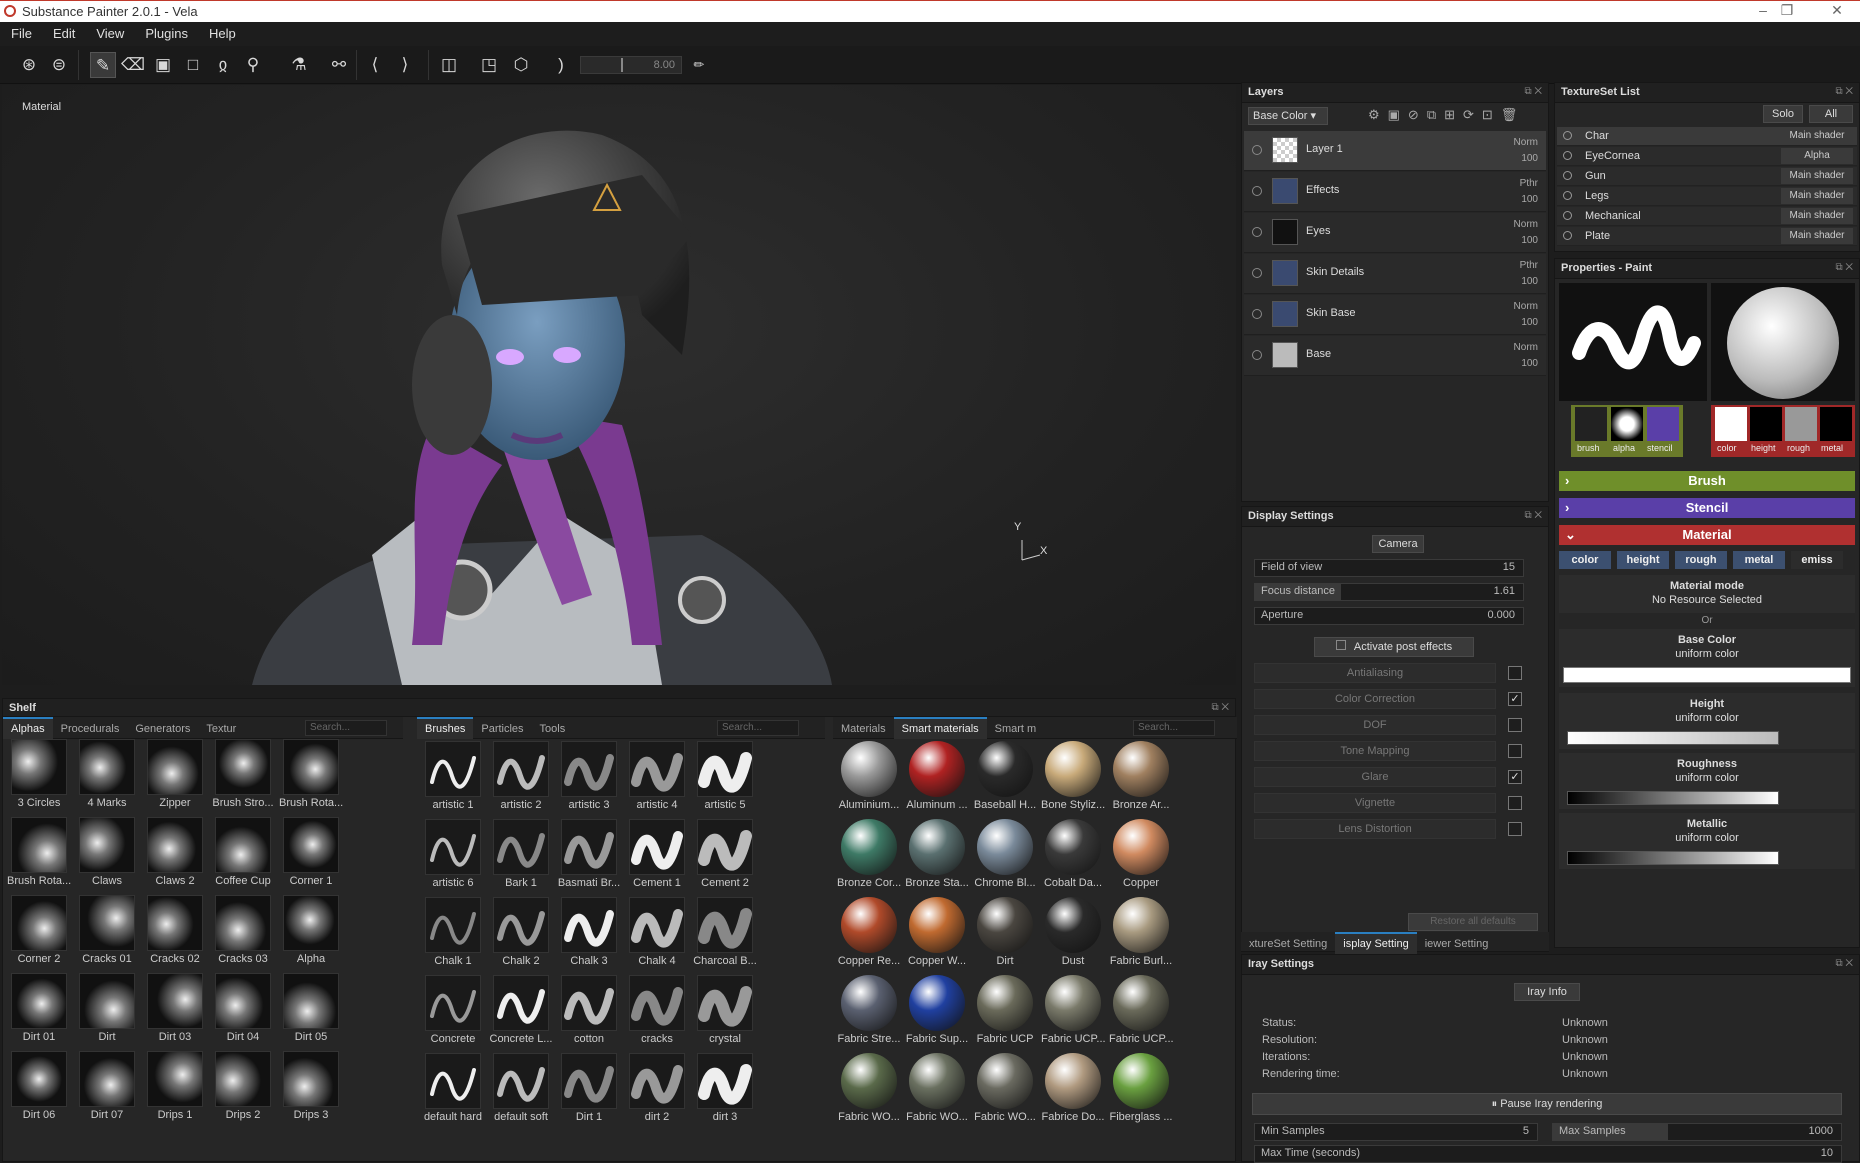 This screenshot has width=1860, height=1163. What do you see at coordinates (453, 932) in the screenshot?
I see `shelf-item: Chalk 1` at bounding box center [453, 932].